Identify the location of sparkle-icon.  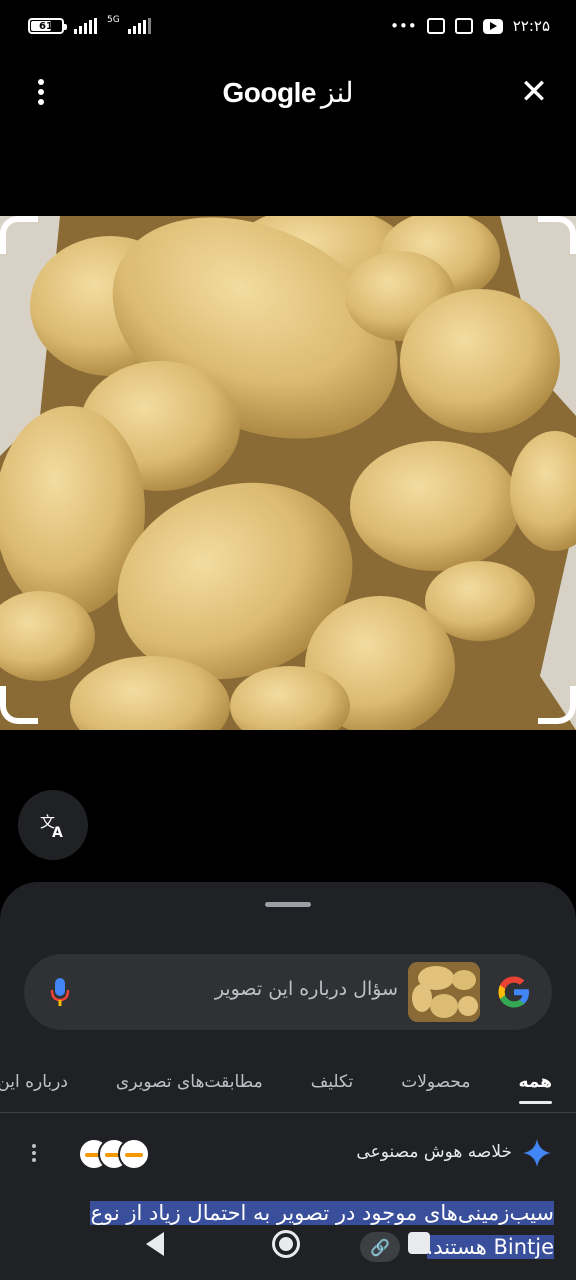
(537, 1153).